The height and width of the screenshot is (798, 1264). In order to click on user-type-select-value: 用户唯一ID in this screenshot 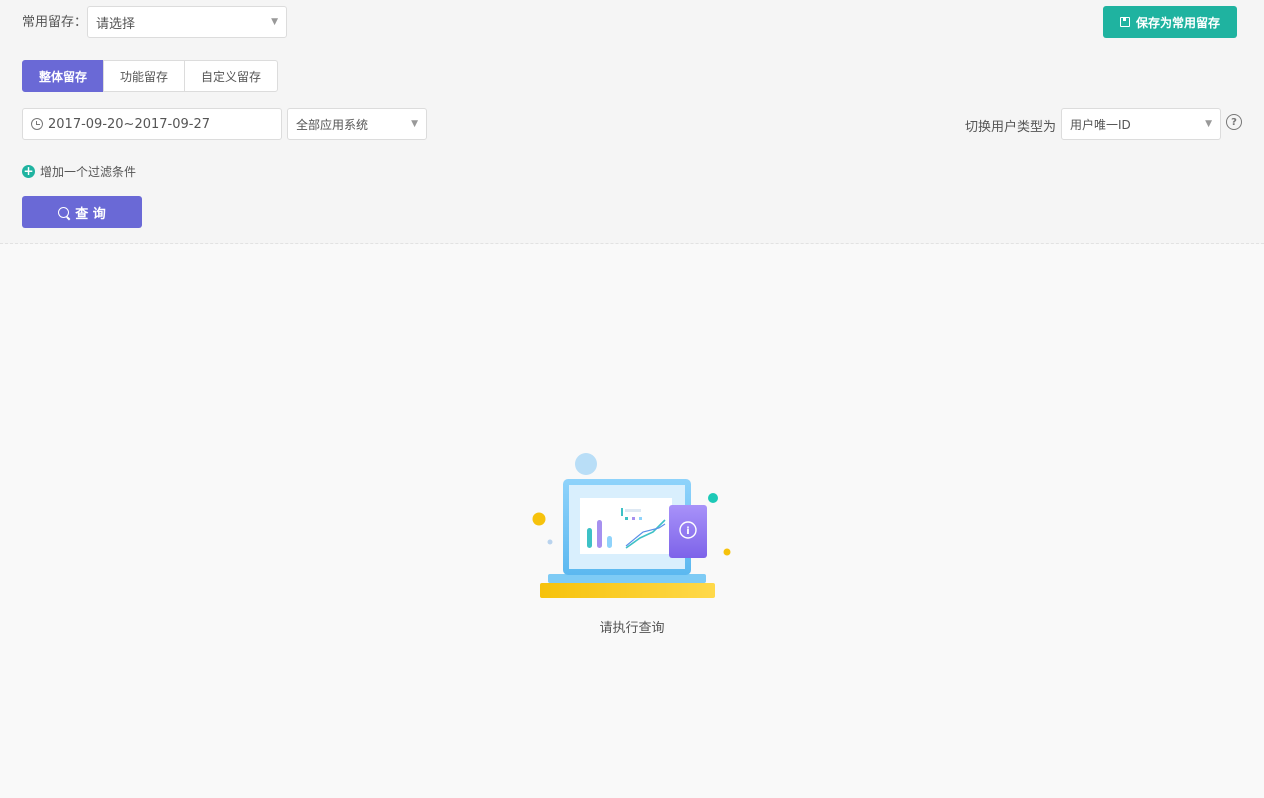, I will do `click(1100, 124)`.